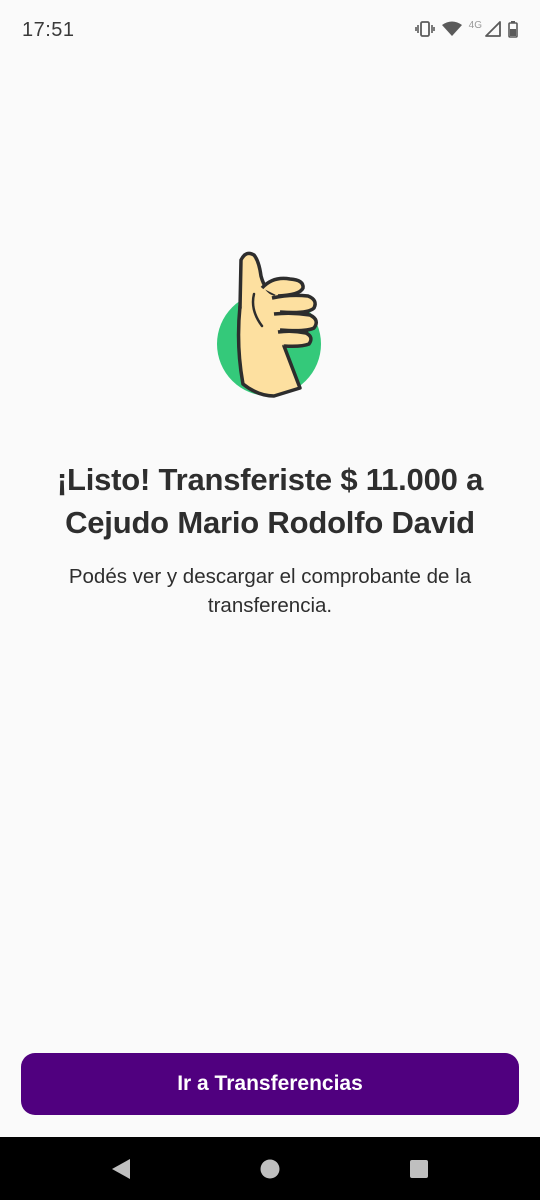  I want to click on status-bar: 17:51 4G, so click(270, 29).